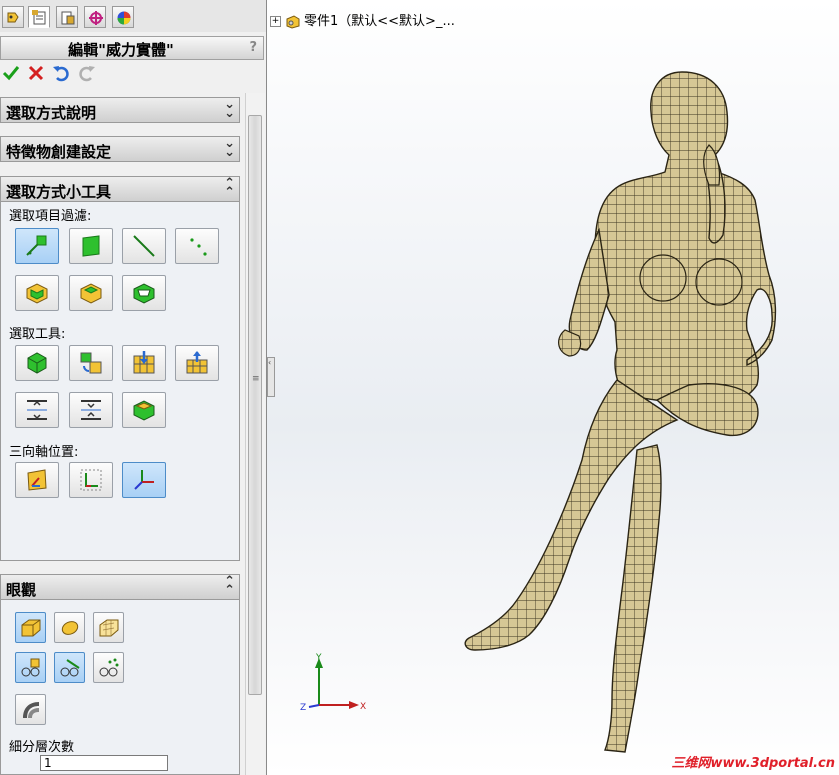 This screenshot has height=775, width=839. I want to click on expand-icon, so click(37, 410).